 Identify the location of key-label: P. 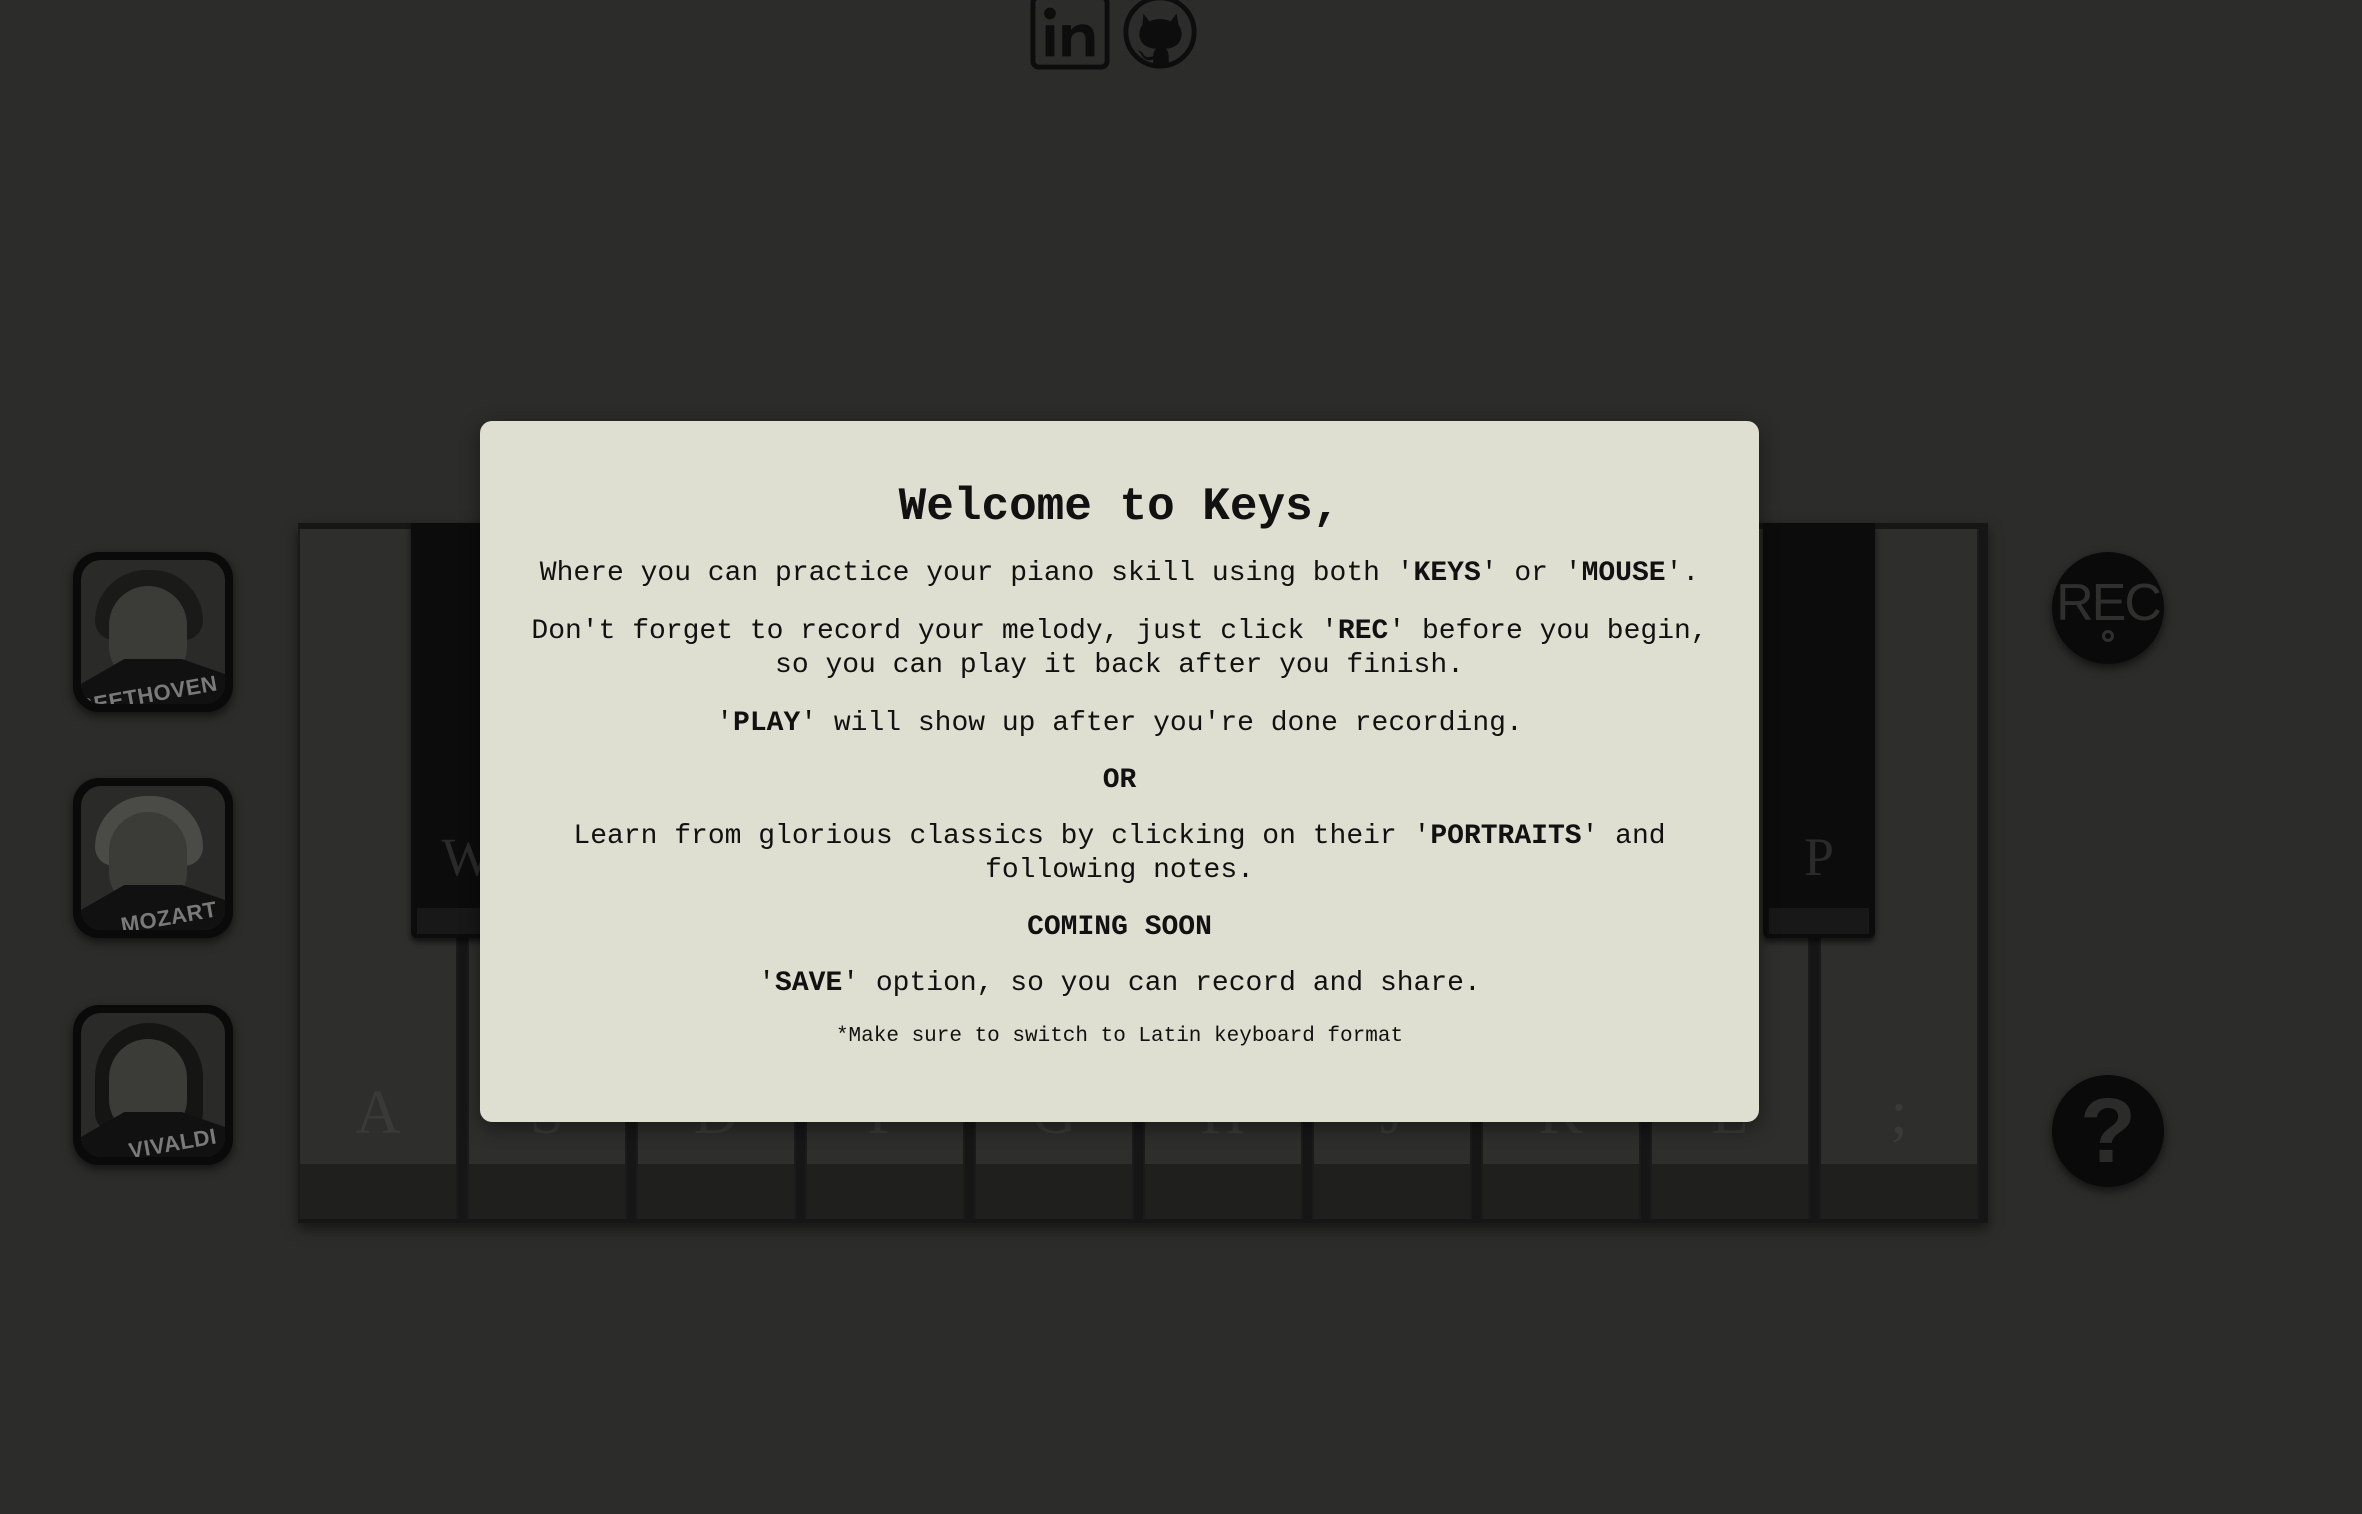
(1819, 857).